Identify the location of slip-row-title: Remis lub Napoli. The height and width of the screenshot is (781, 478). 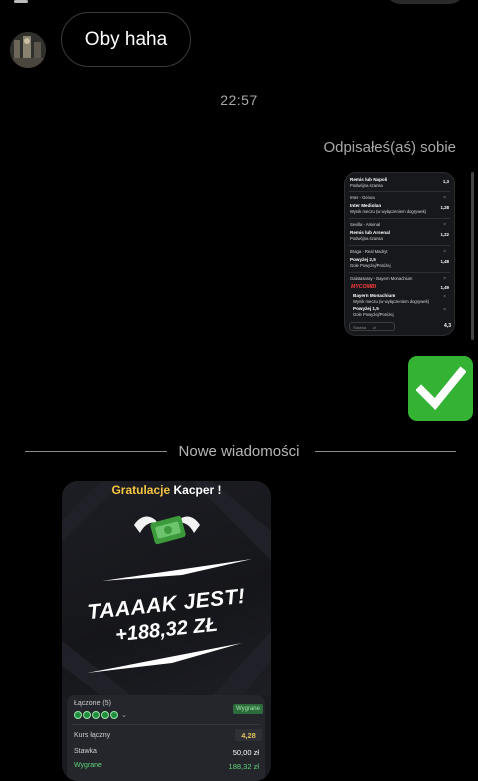
(369, 179).